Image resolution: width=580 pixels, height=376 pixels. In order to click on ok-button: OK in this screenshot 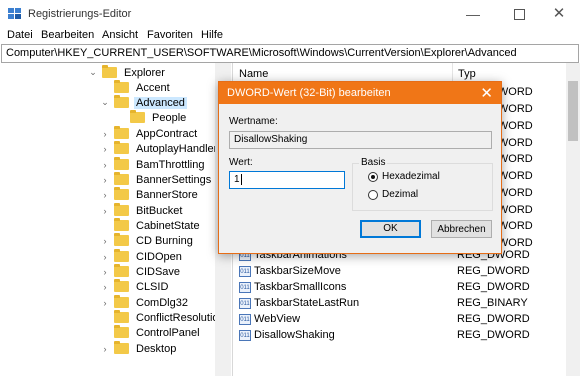, I will do `click(390, 229)`.